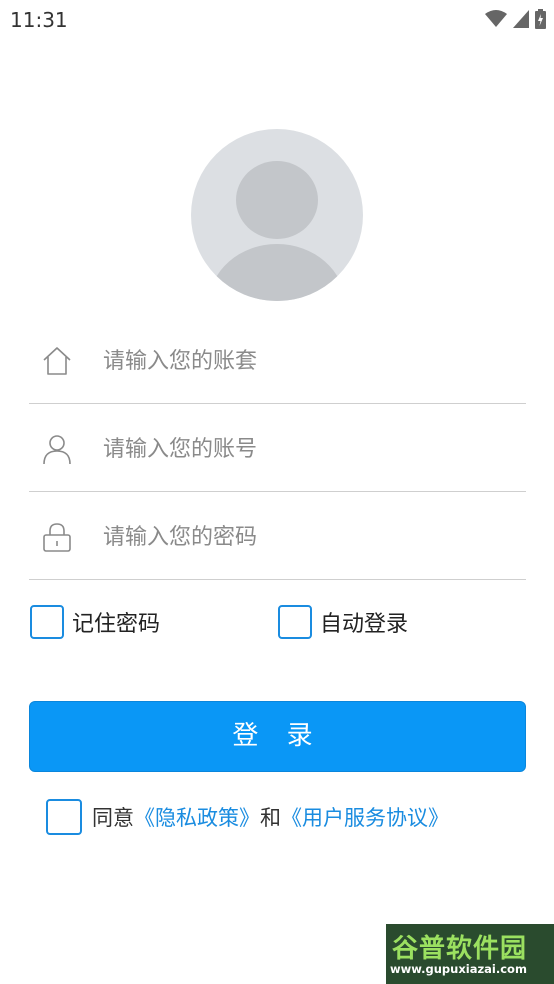 Image resolution: width=554 pixels, height=984 pixels. I want to click on status-icons, so click(515, 19).